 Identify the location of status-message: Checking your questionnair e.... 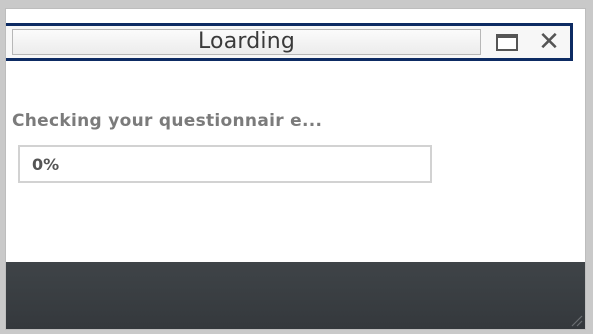
(167, 121).